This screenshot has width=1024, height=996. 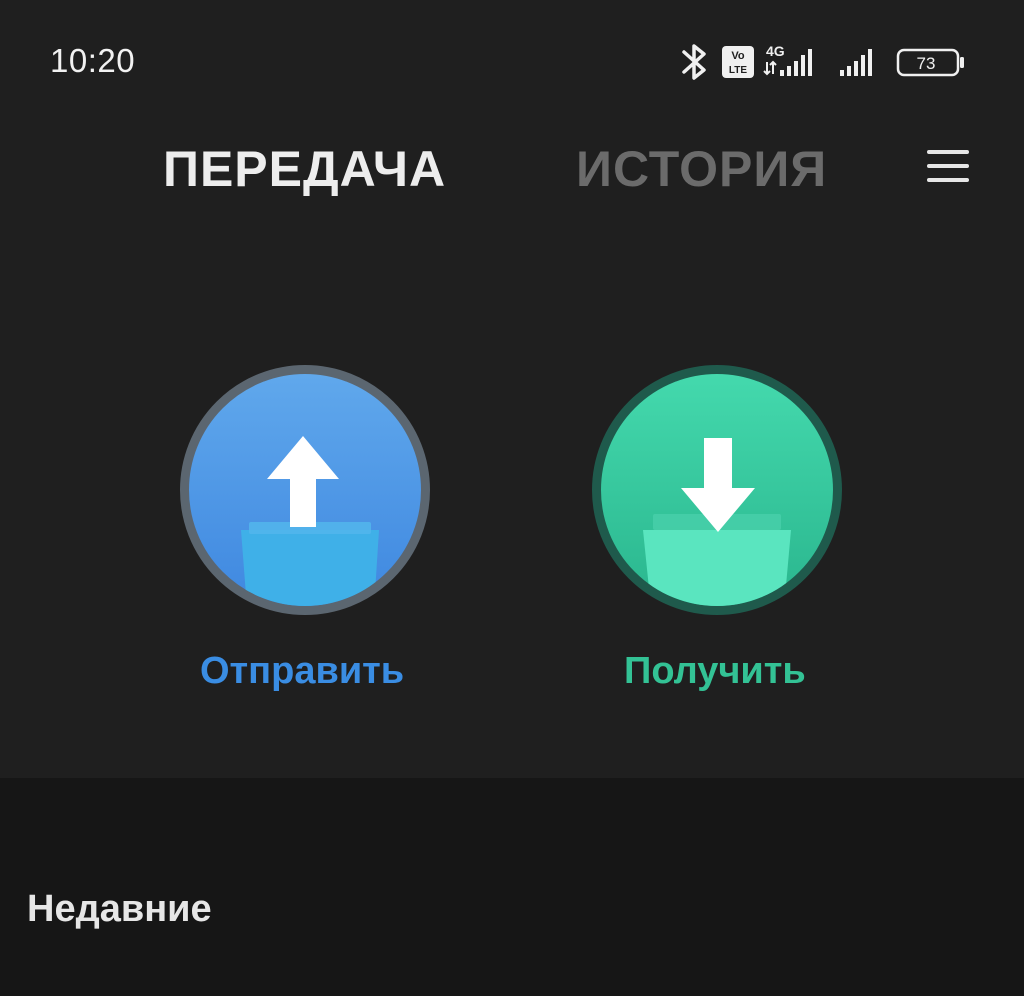 What do you see at coordinates (775, 51) in the screenshot?
I see `network-label: 4G` at bounding box center [775, 51].